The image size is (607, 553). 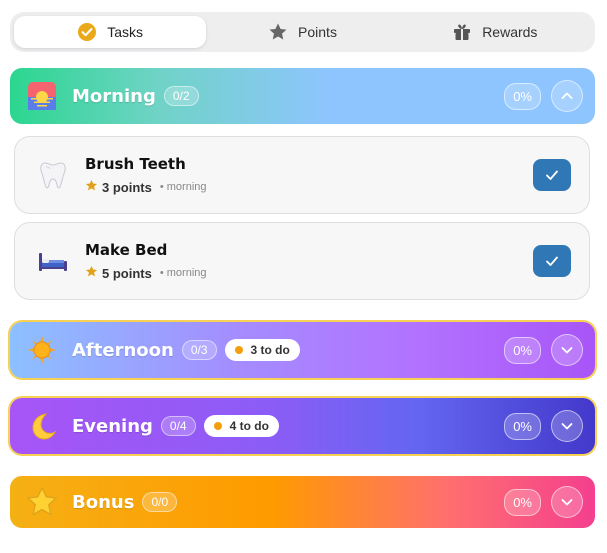 What do you see at coordinates (302, 175) in the screenshot?
I see `task-card: Brush Teeth 3 points • morning` at bounding box center [302, 175].